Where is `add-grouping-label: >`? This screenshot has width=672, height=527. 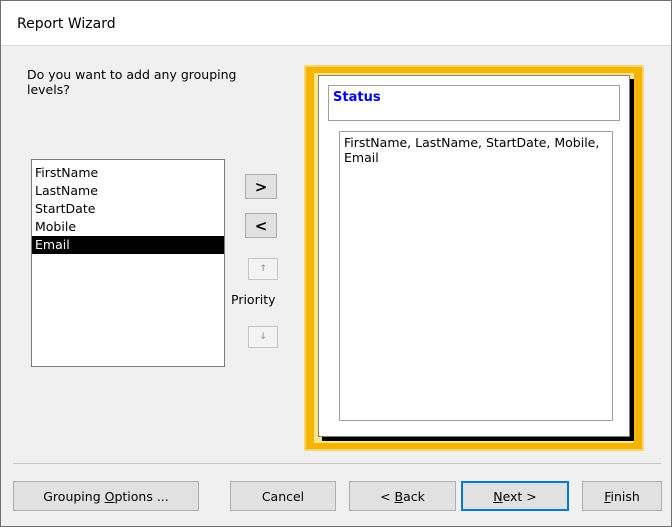
add-grouping-label: > is located at coordinates (261, 186).